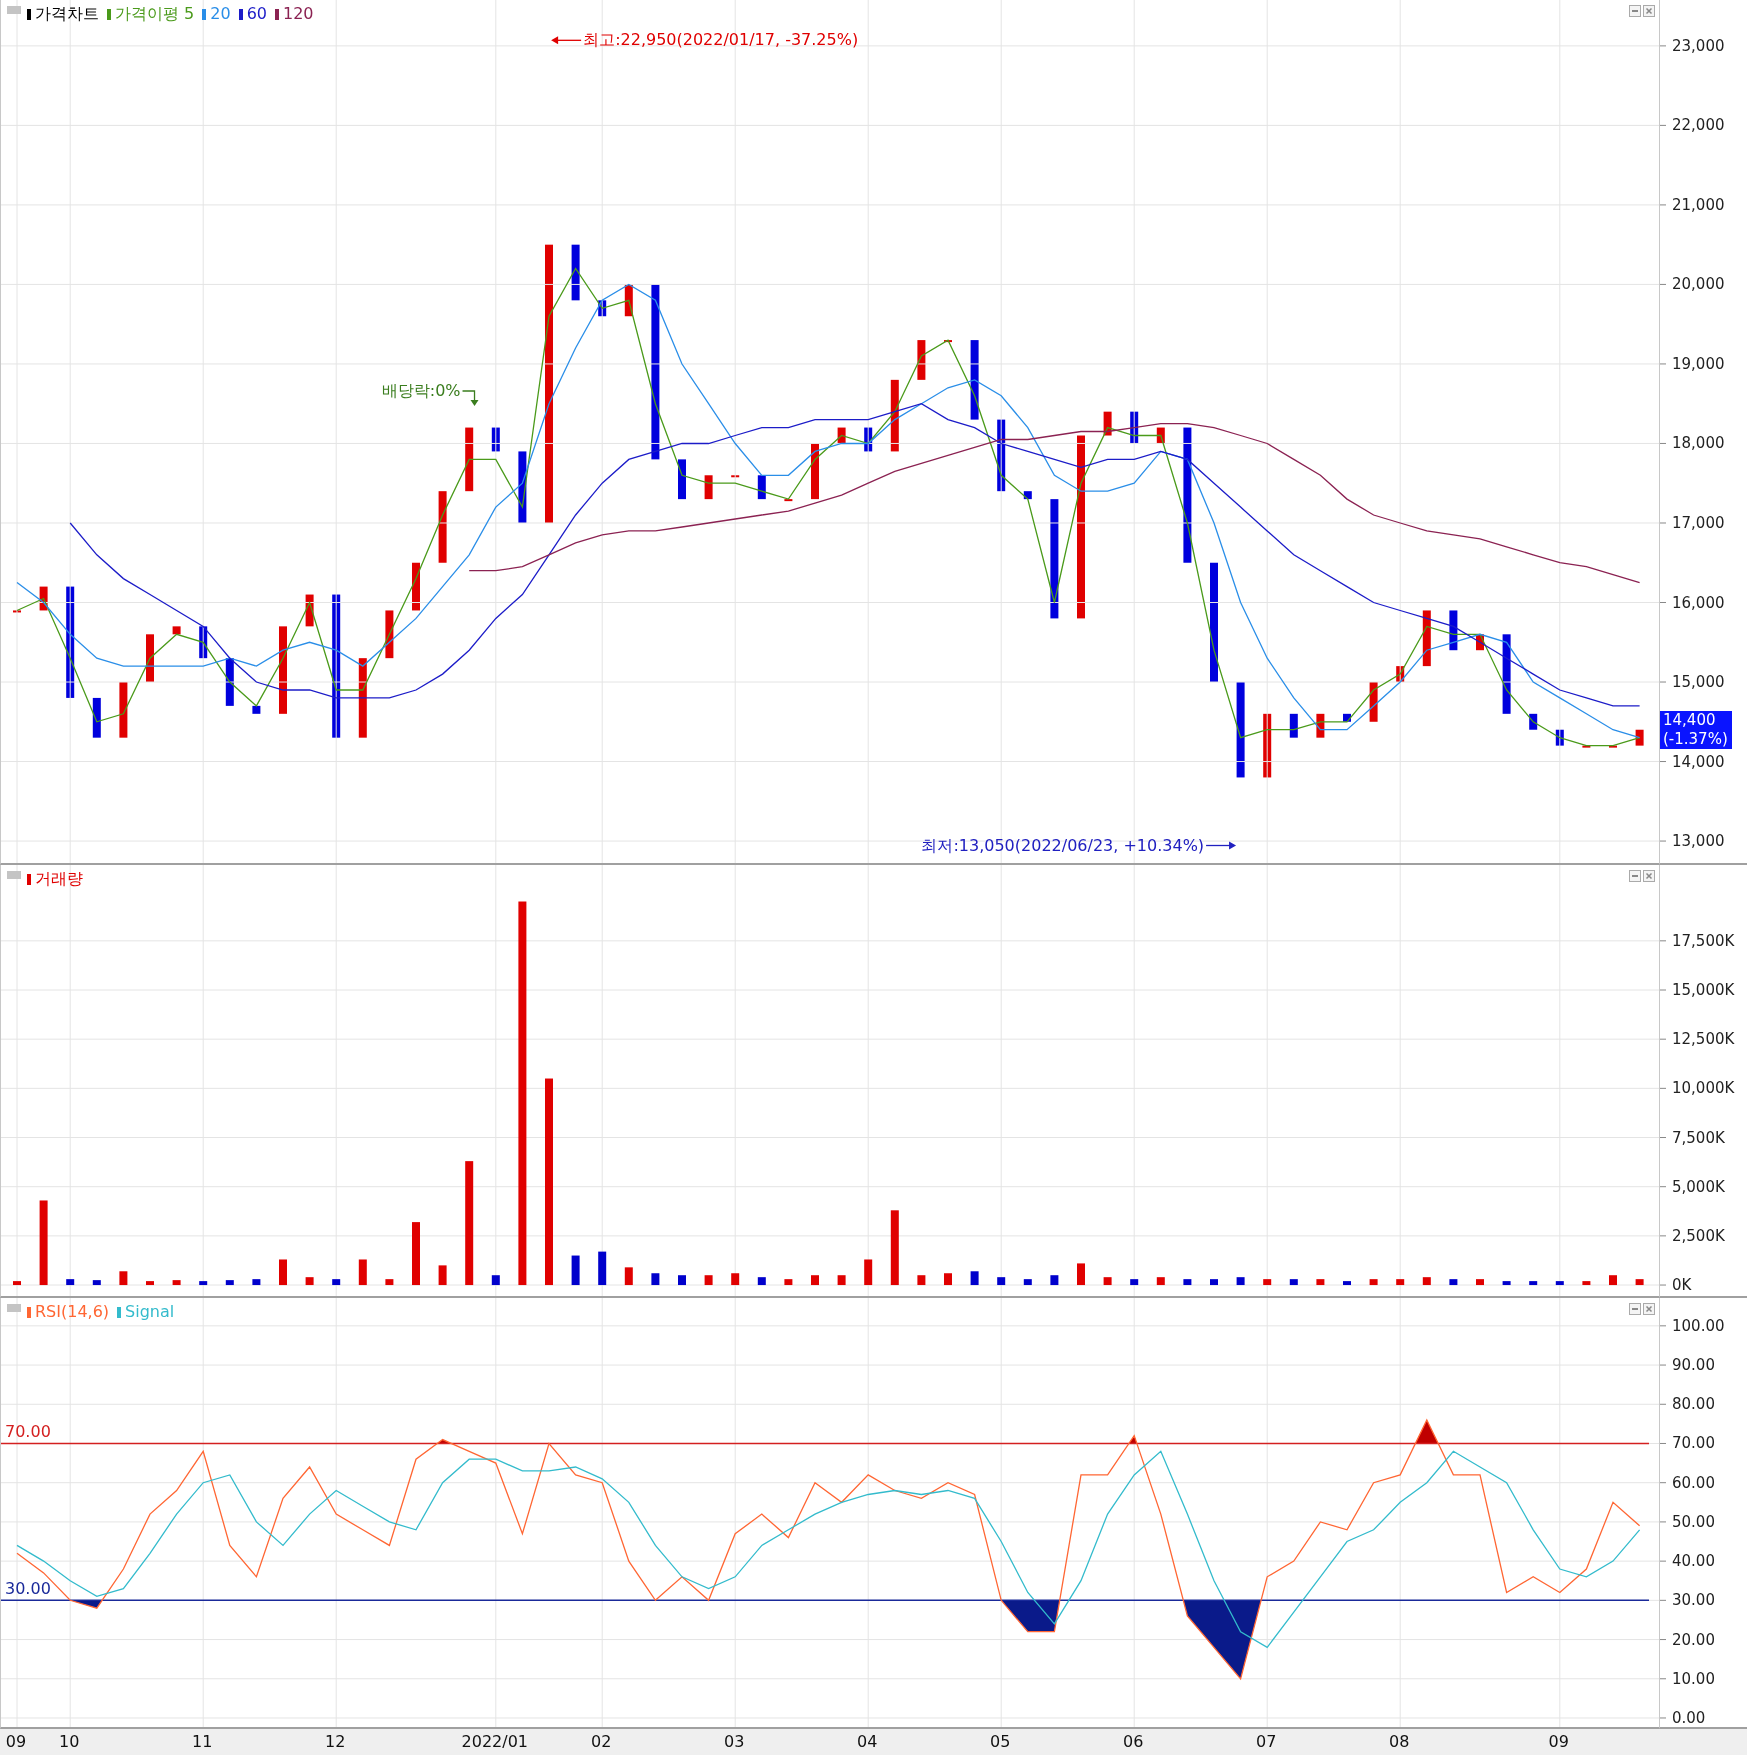 This screenshot has height=1755, width=1747. Describe the element at coordinates (1693, 1404) in the screenshot. I see `axis-label: 80.00` at that location.